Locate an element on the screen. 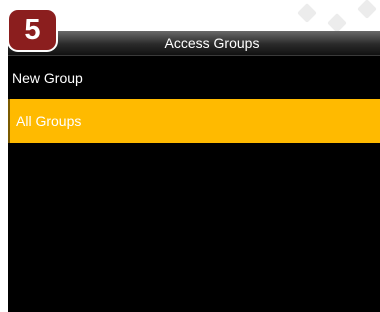 Image resolution: width=380 pixels, height=312 pixels. step-number-badge: 5 is located at coordinates (32, 30).